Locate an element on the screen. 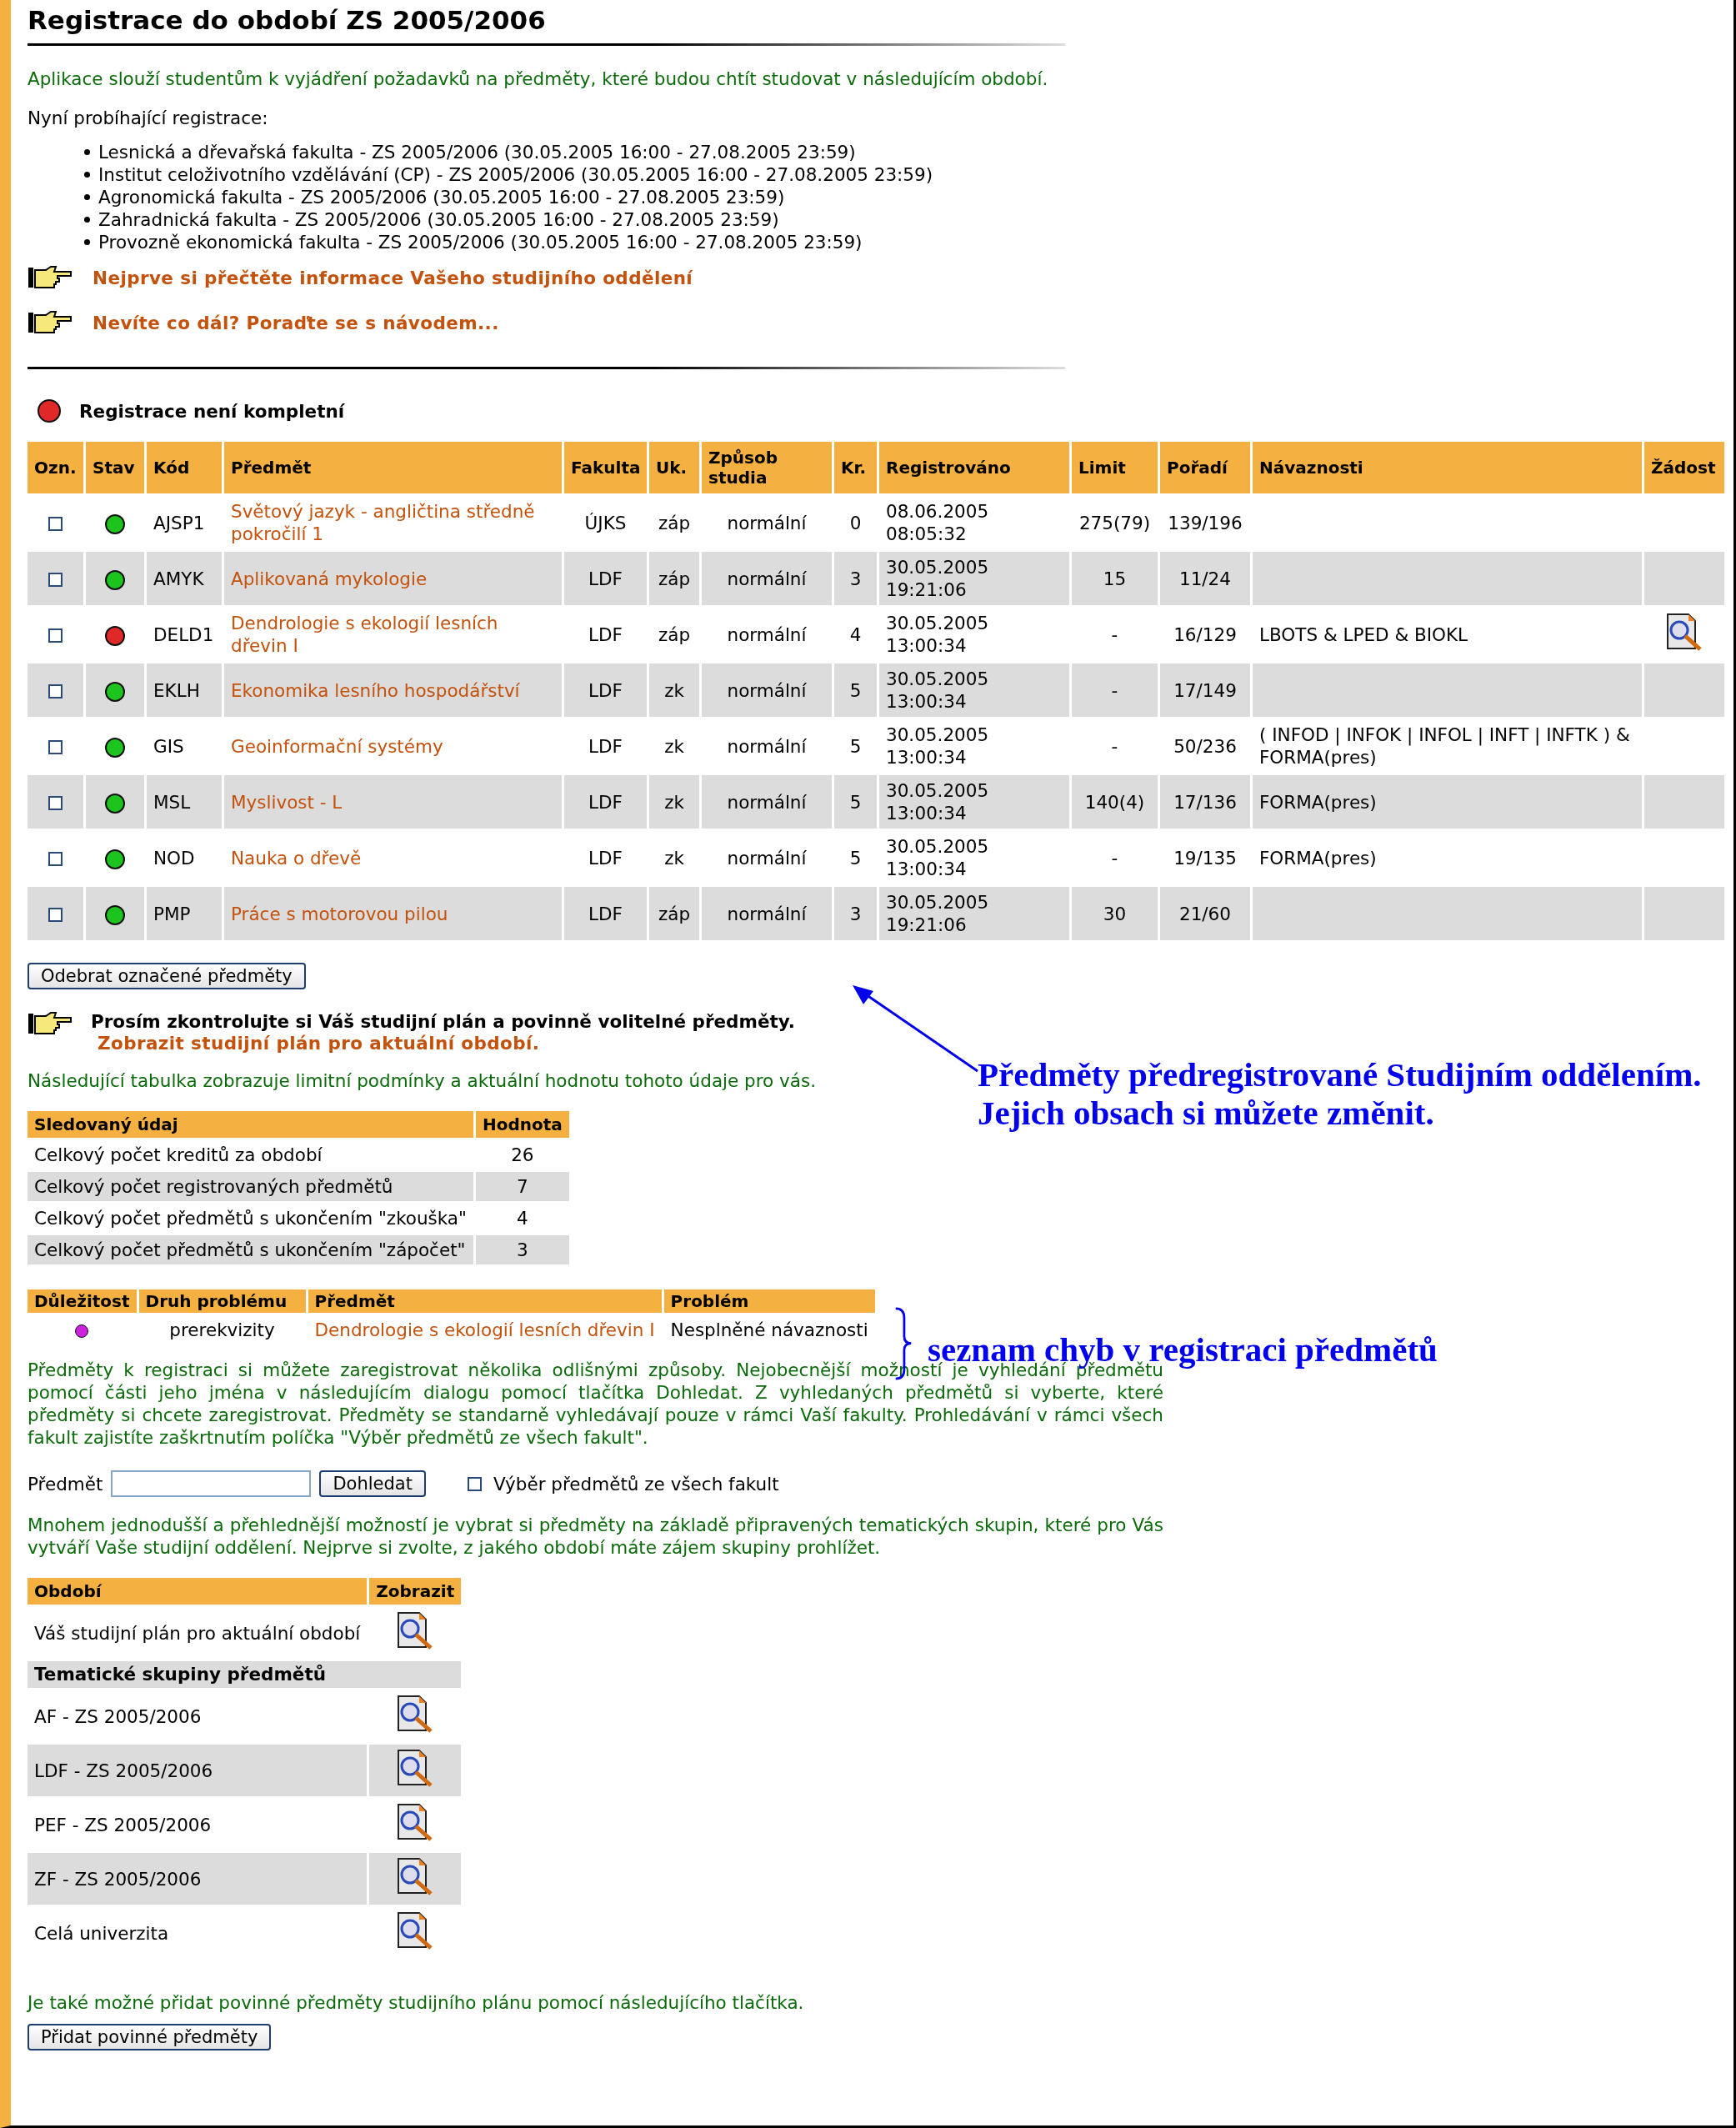 This screenshot has height=2128, width=1736. column-header: Fakulta is located at coordinates (605, 467).